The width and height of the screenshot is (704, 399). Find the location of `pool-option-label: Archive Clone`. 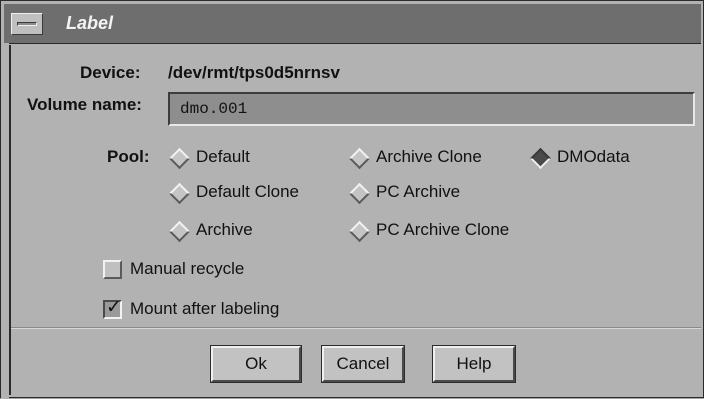

pool-option-label: Archive Clone is located at coordinates (429, 156).